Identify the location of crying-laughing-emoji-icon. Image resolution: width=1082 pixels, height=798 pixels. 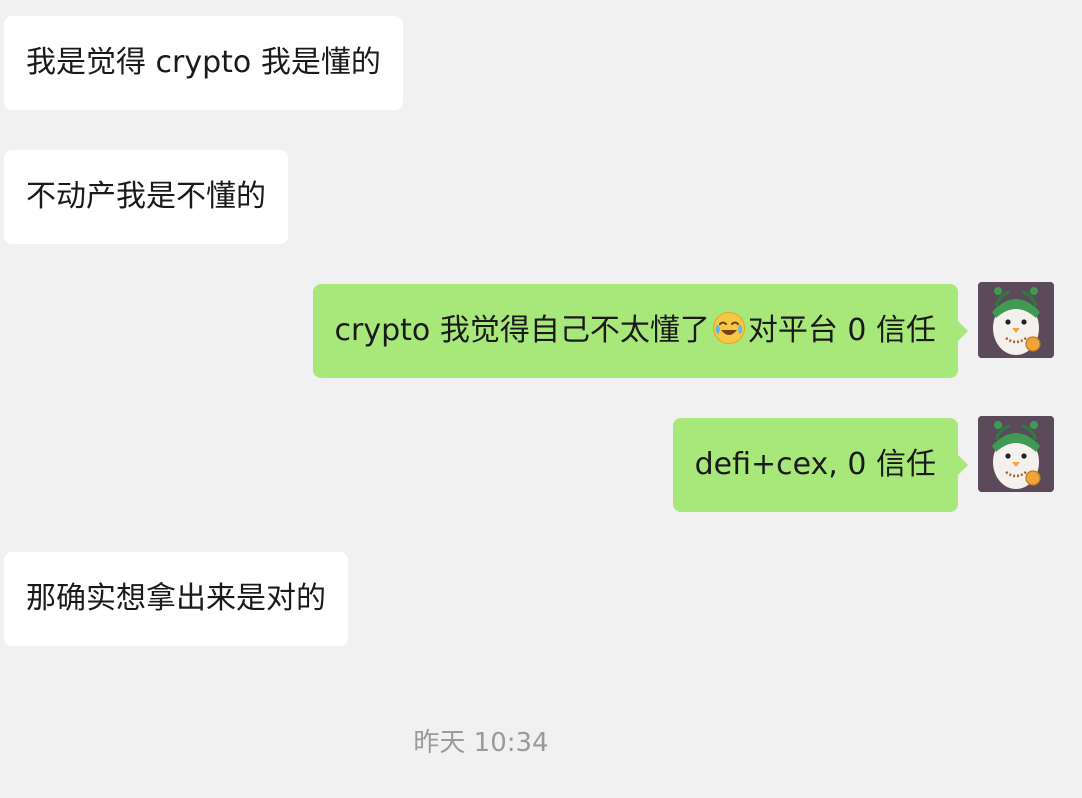
(728, 328).